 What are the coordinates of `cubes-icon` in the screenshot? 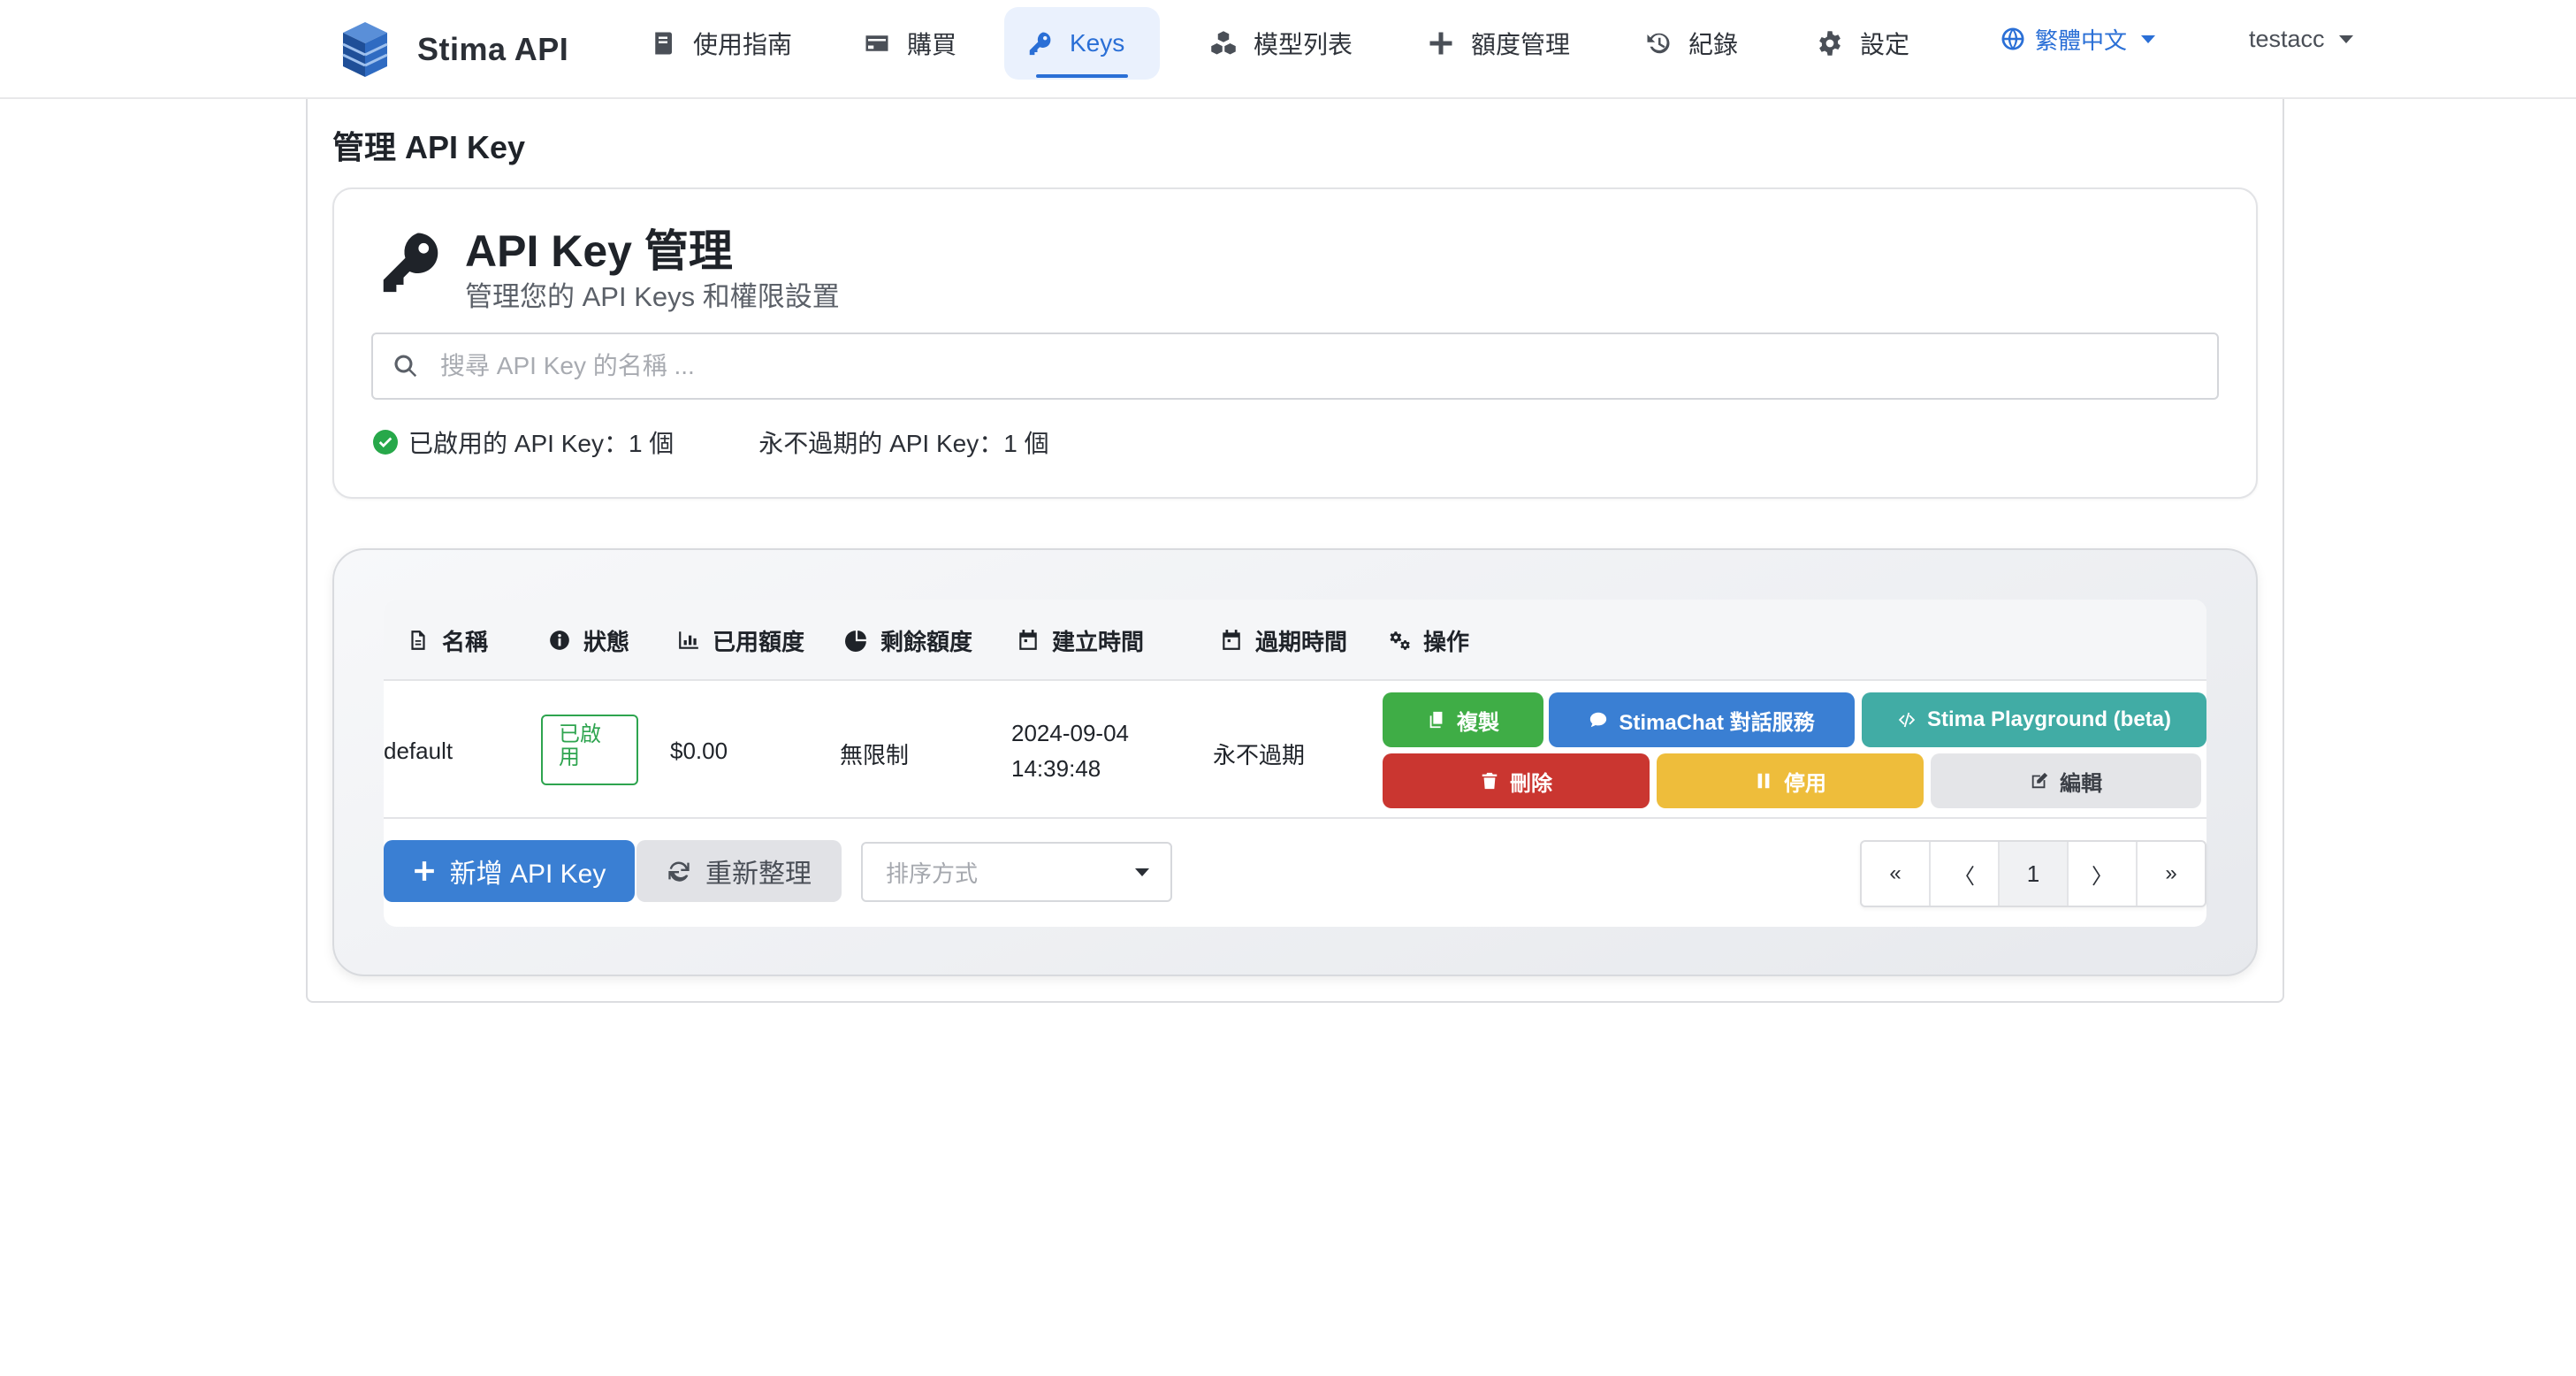 It's located at (1223, 43).